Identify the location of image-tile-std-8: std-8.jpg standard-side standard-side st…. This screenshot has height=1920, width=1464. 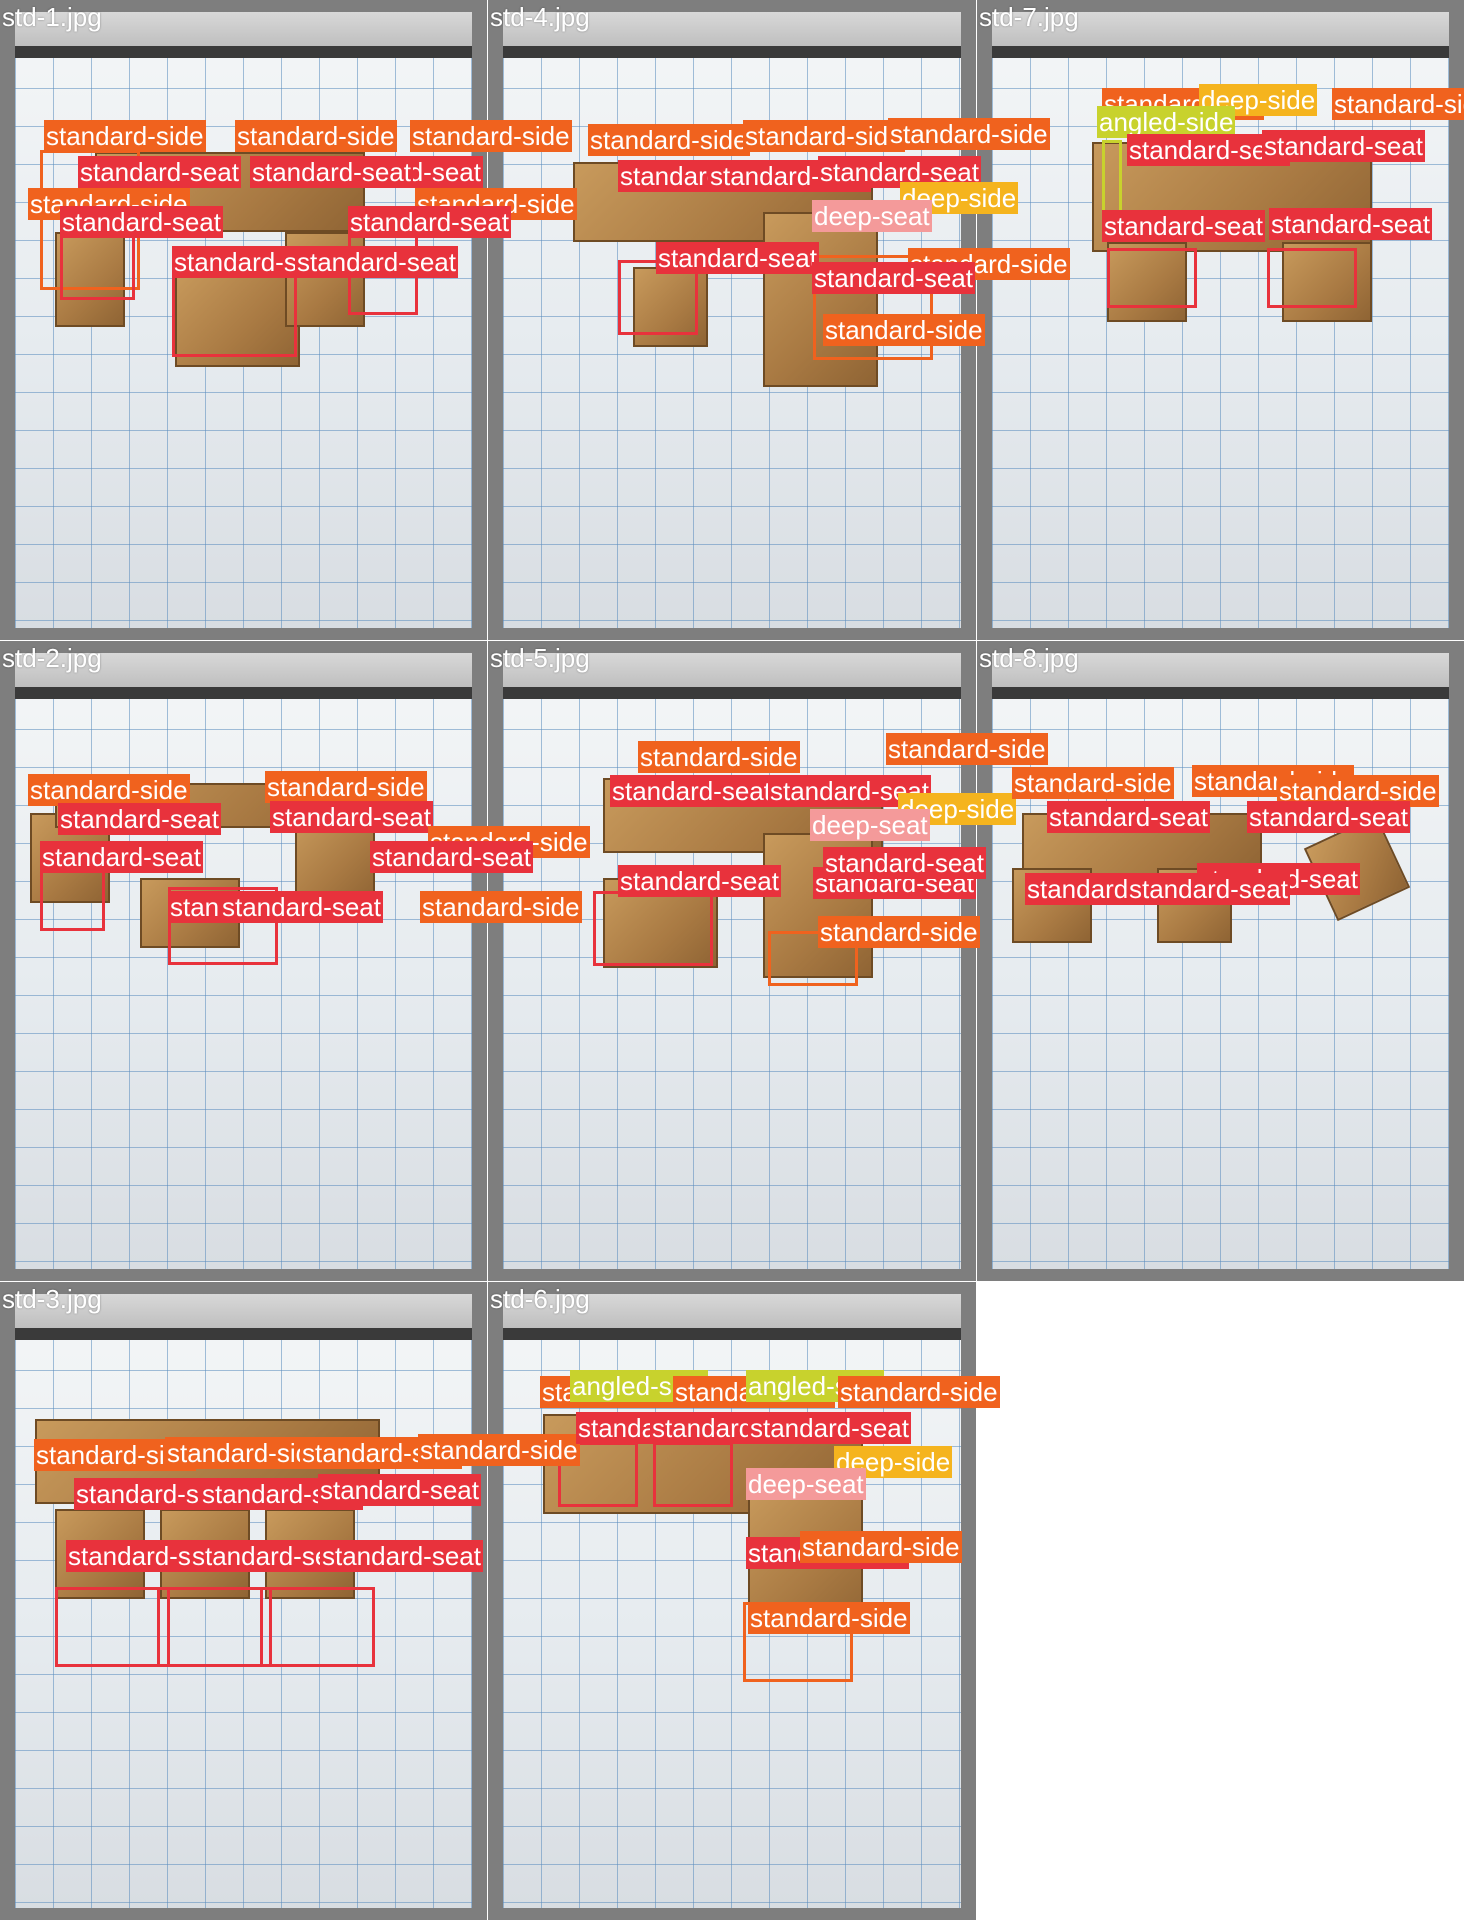
(1220, 961).